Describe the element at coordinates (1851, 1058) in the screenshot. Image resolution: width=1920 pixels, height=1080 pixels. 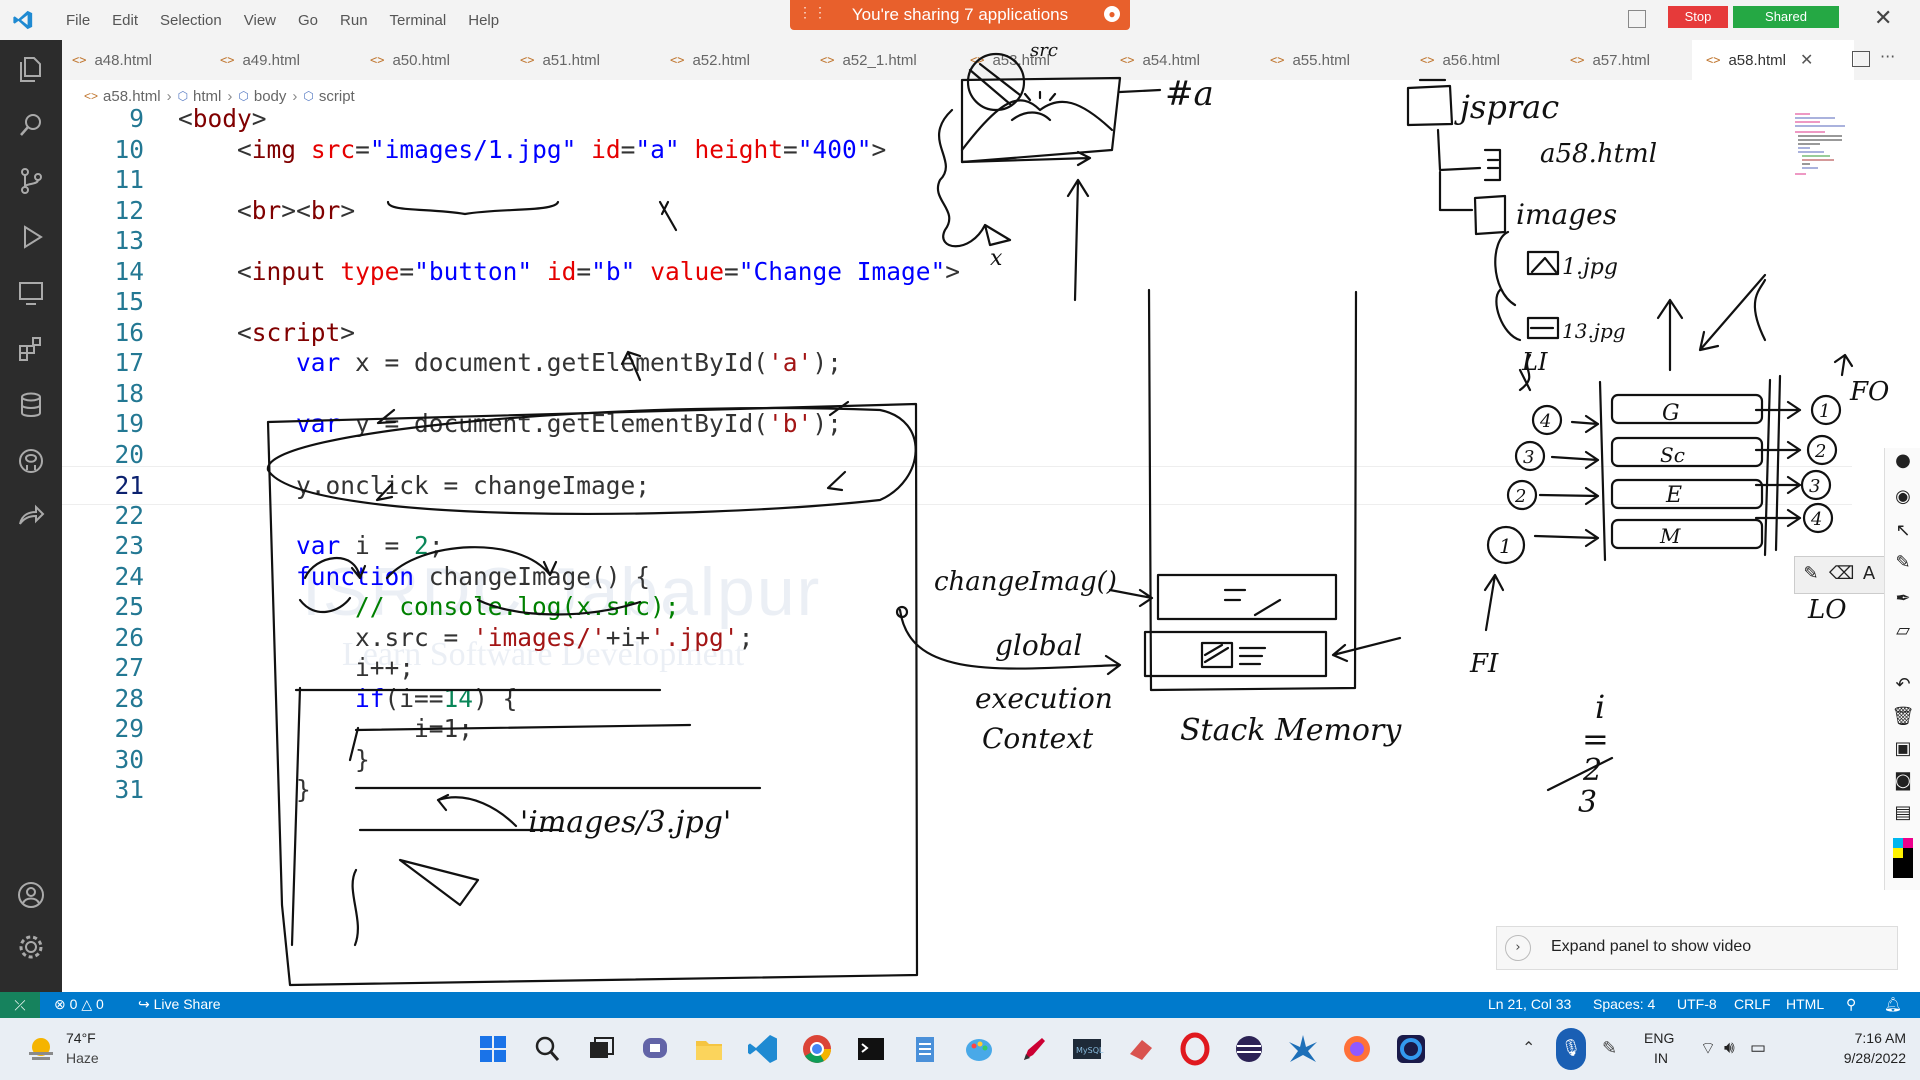
I see `clock-date: 9/28/2022` at that location.